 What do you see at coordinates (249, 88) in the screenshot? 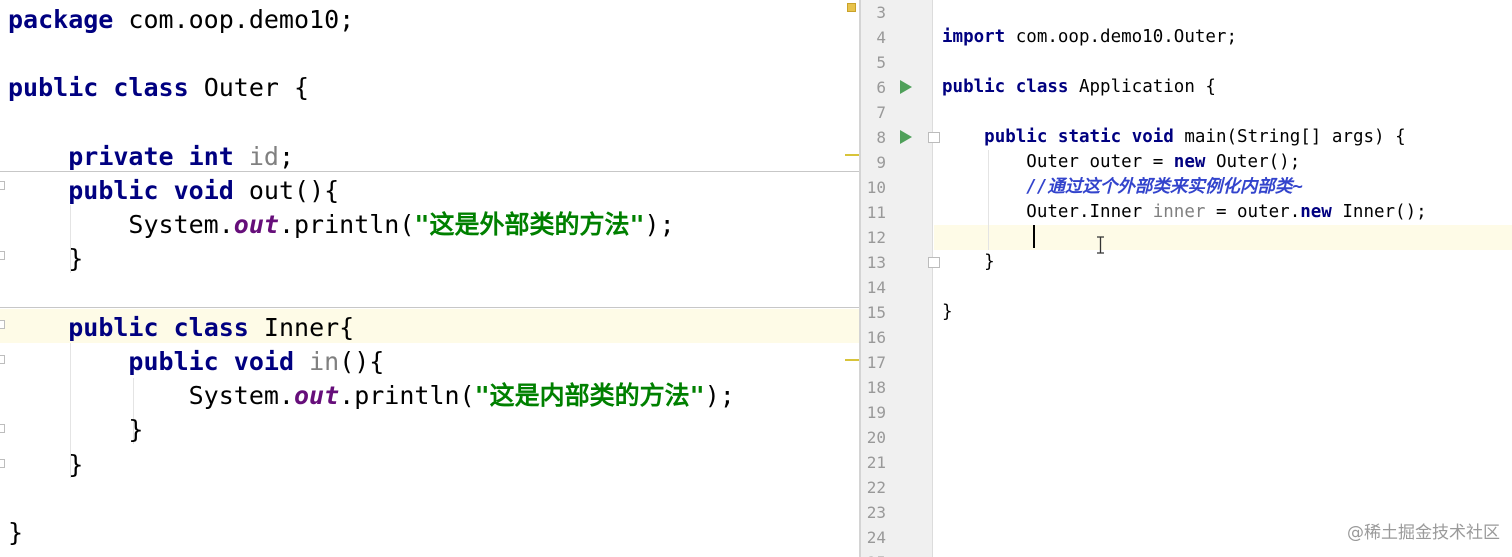
I see `code-token: Outer {` at bounding box center [249, 88].